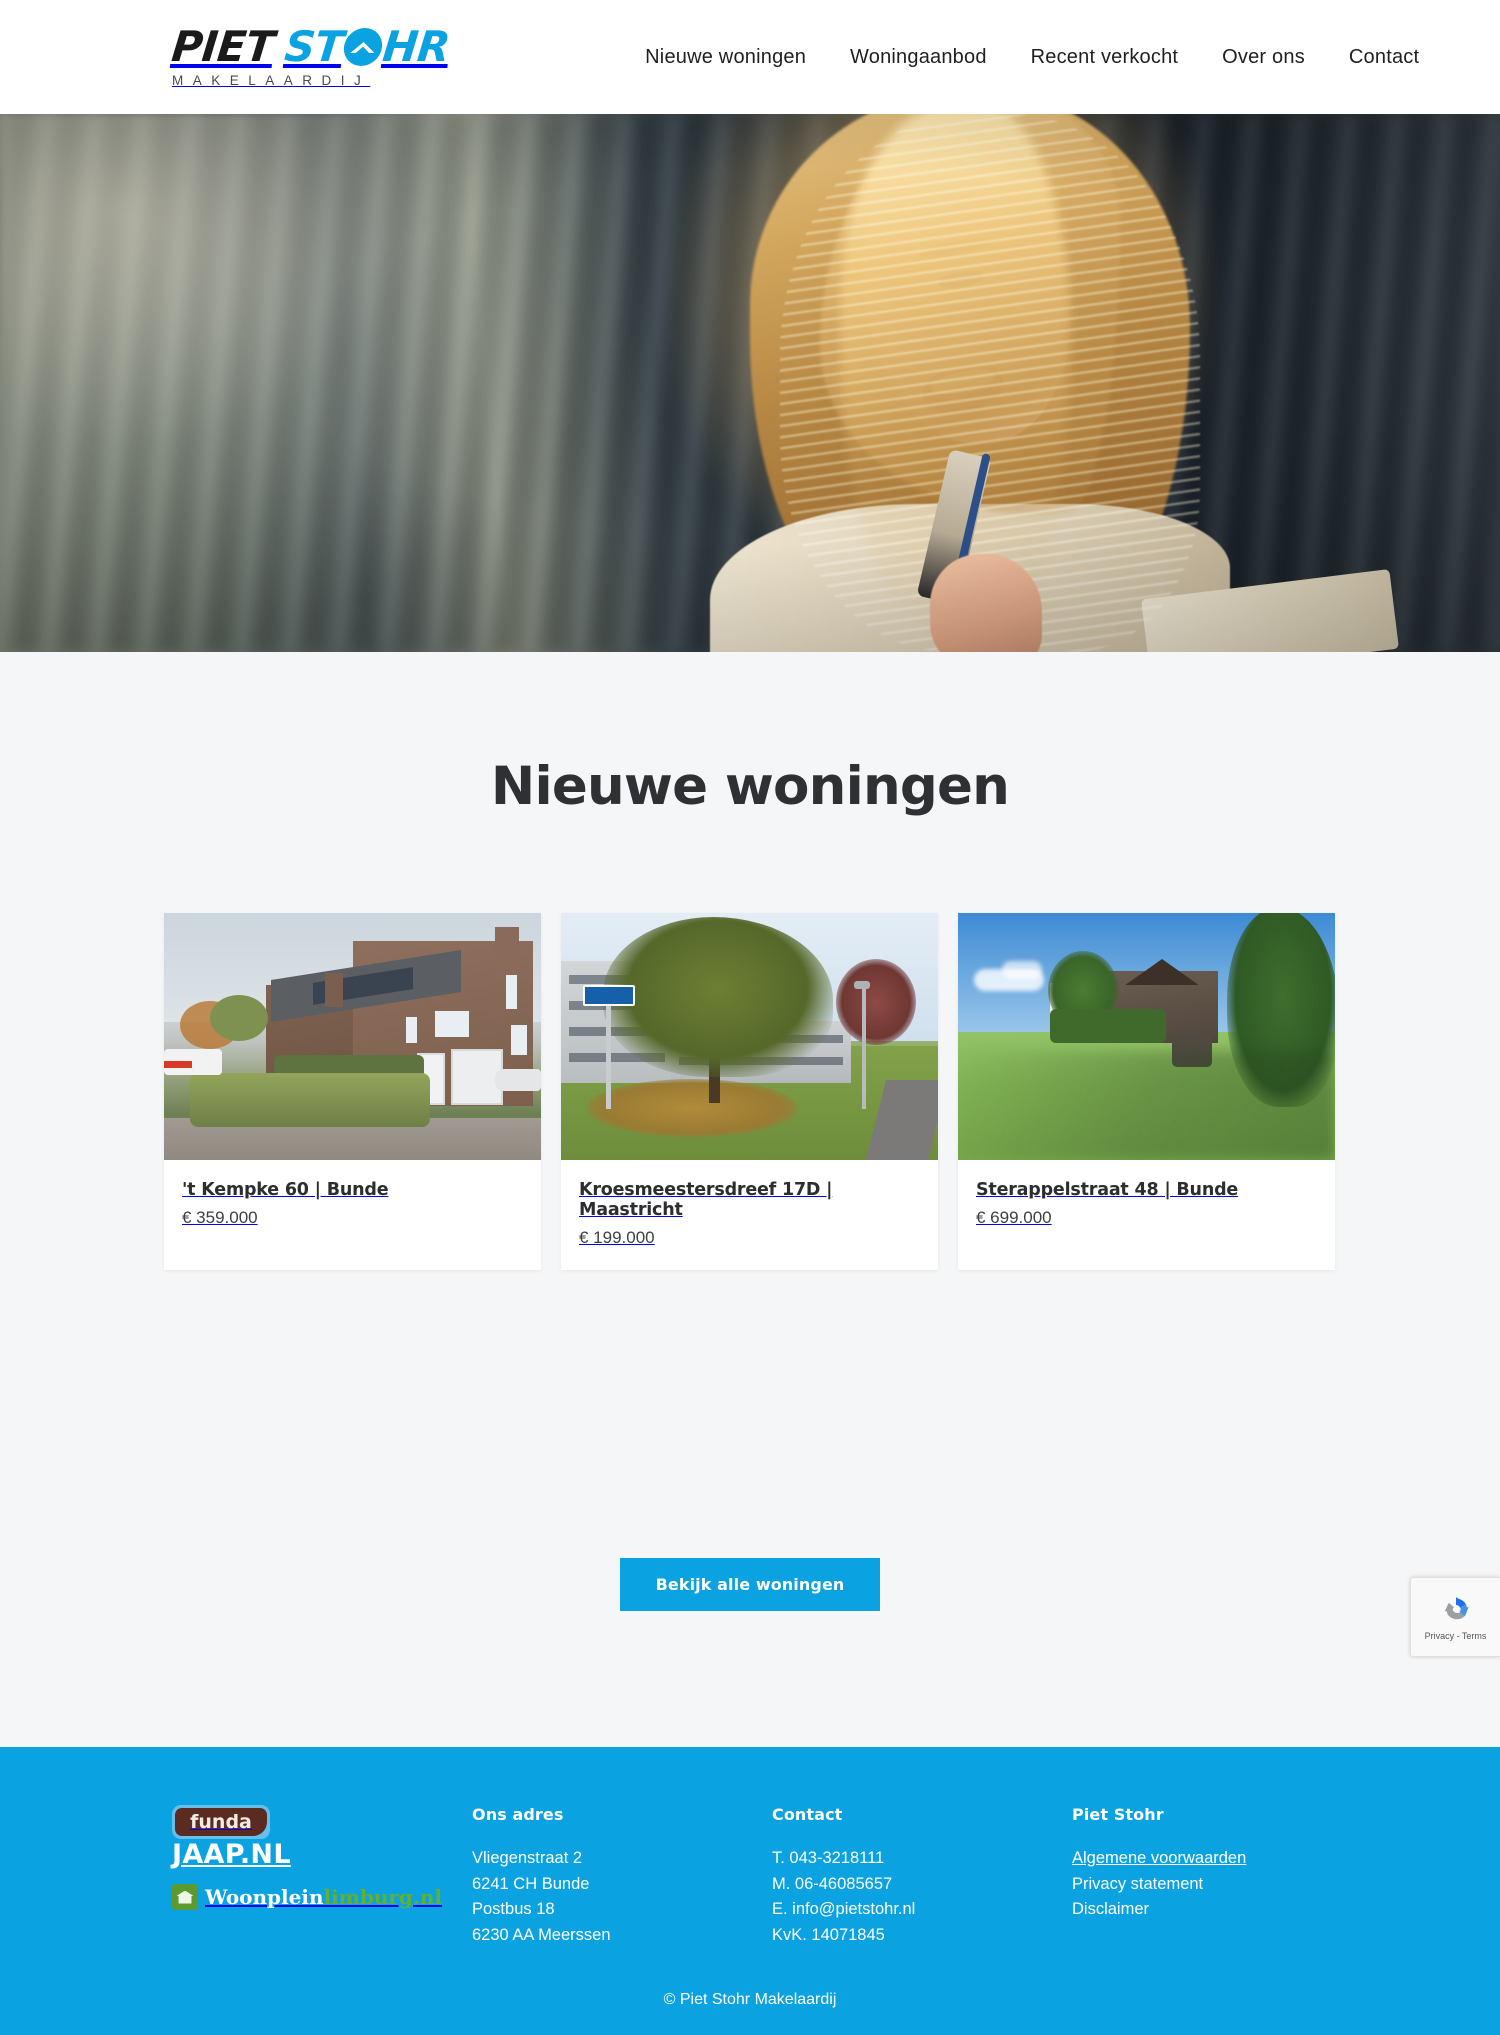 The height and width of the screenshot is (2035, 1500). I want to click on logo-text-hr: HR, so click(416, 47).